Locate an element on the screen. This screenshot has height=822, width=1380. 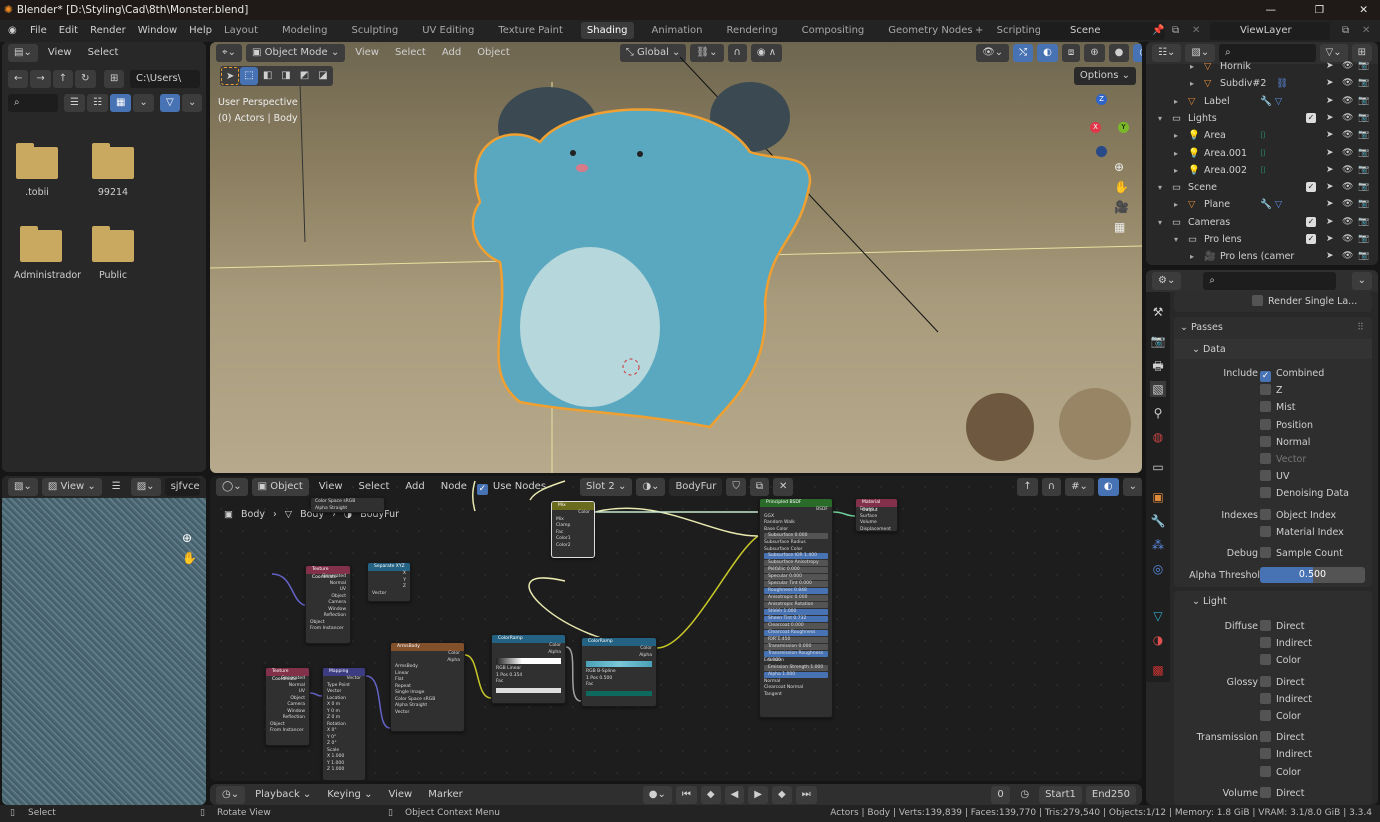
lightdata-icon: ⌷ is located at coordinates (1263, 135).